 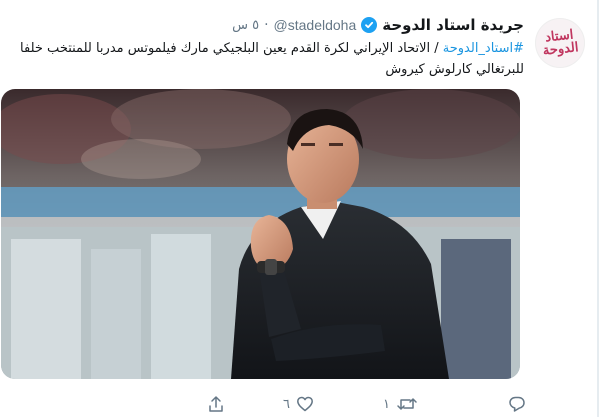 What do you see at coordinates (216, 404) in the screenshot?
I see `share-icon` at bounding box center [216, 404].